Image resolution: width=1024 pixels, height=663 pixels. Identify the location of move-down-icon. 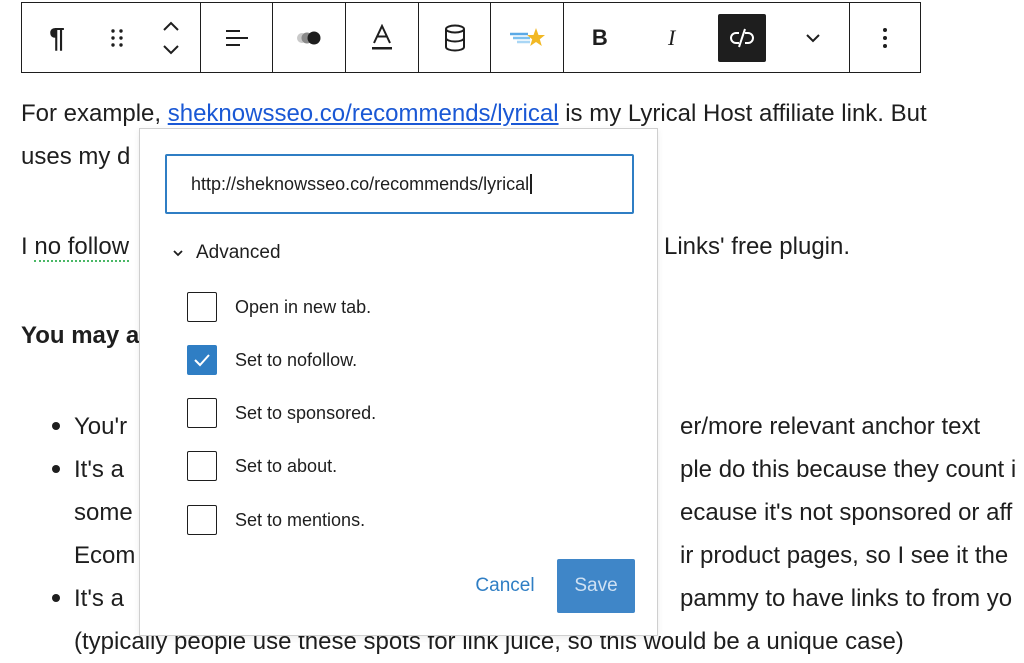
(171, 50).